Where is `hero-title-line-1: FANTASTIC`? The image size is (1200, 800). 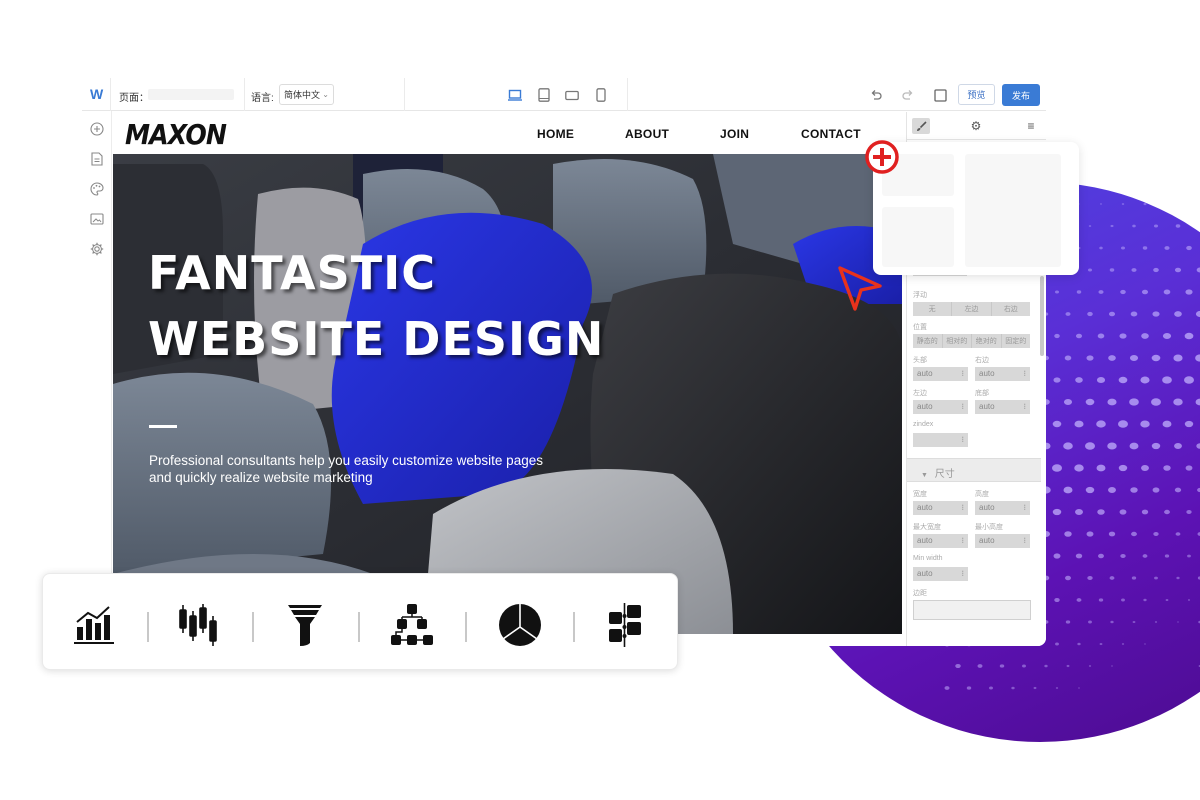 hero-title-line-1: FANTASTIC is located at coordinates (292, 273).